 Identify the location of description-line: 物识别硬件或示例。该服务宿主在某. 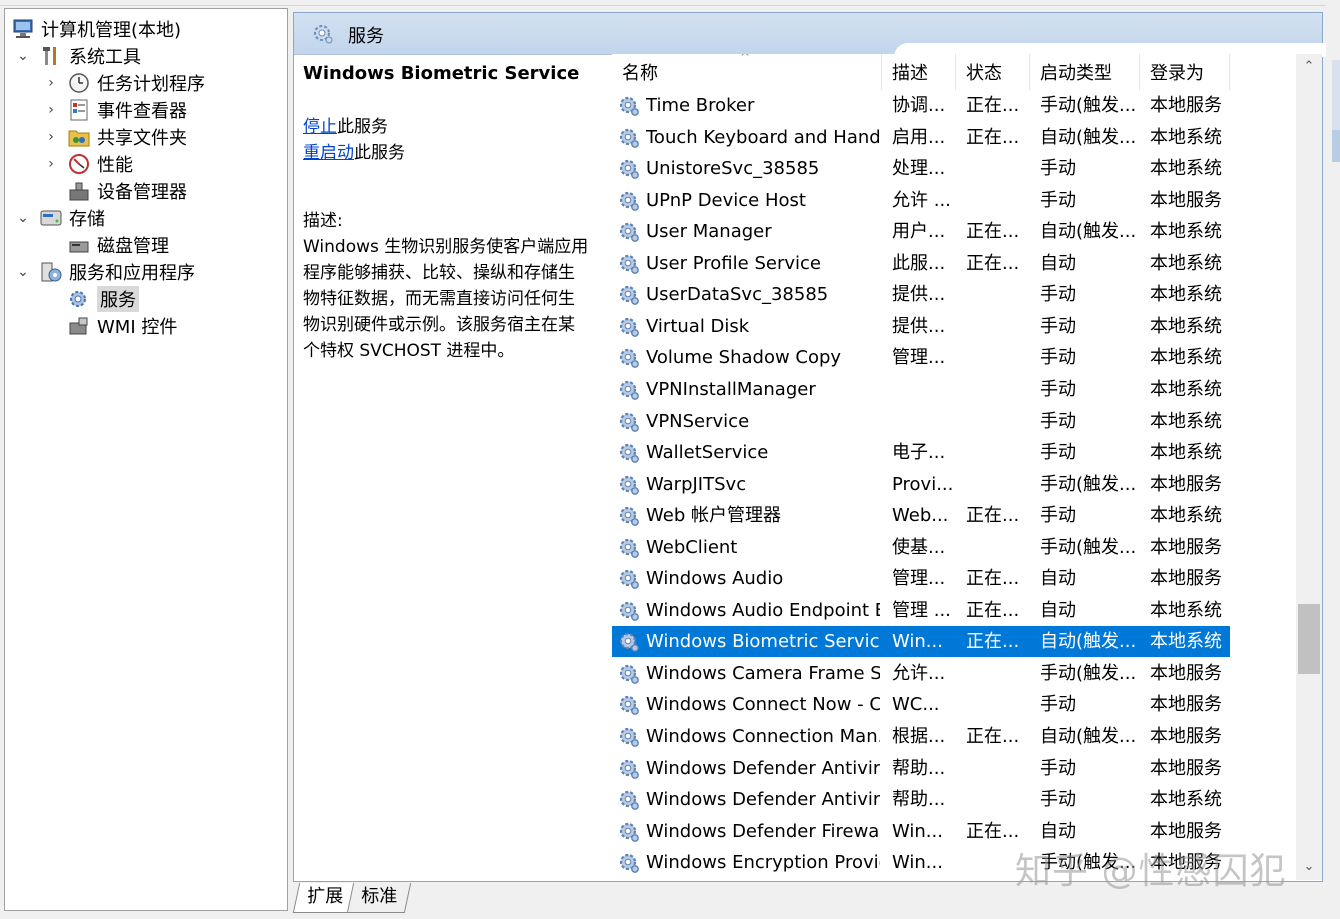
(439, 325).